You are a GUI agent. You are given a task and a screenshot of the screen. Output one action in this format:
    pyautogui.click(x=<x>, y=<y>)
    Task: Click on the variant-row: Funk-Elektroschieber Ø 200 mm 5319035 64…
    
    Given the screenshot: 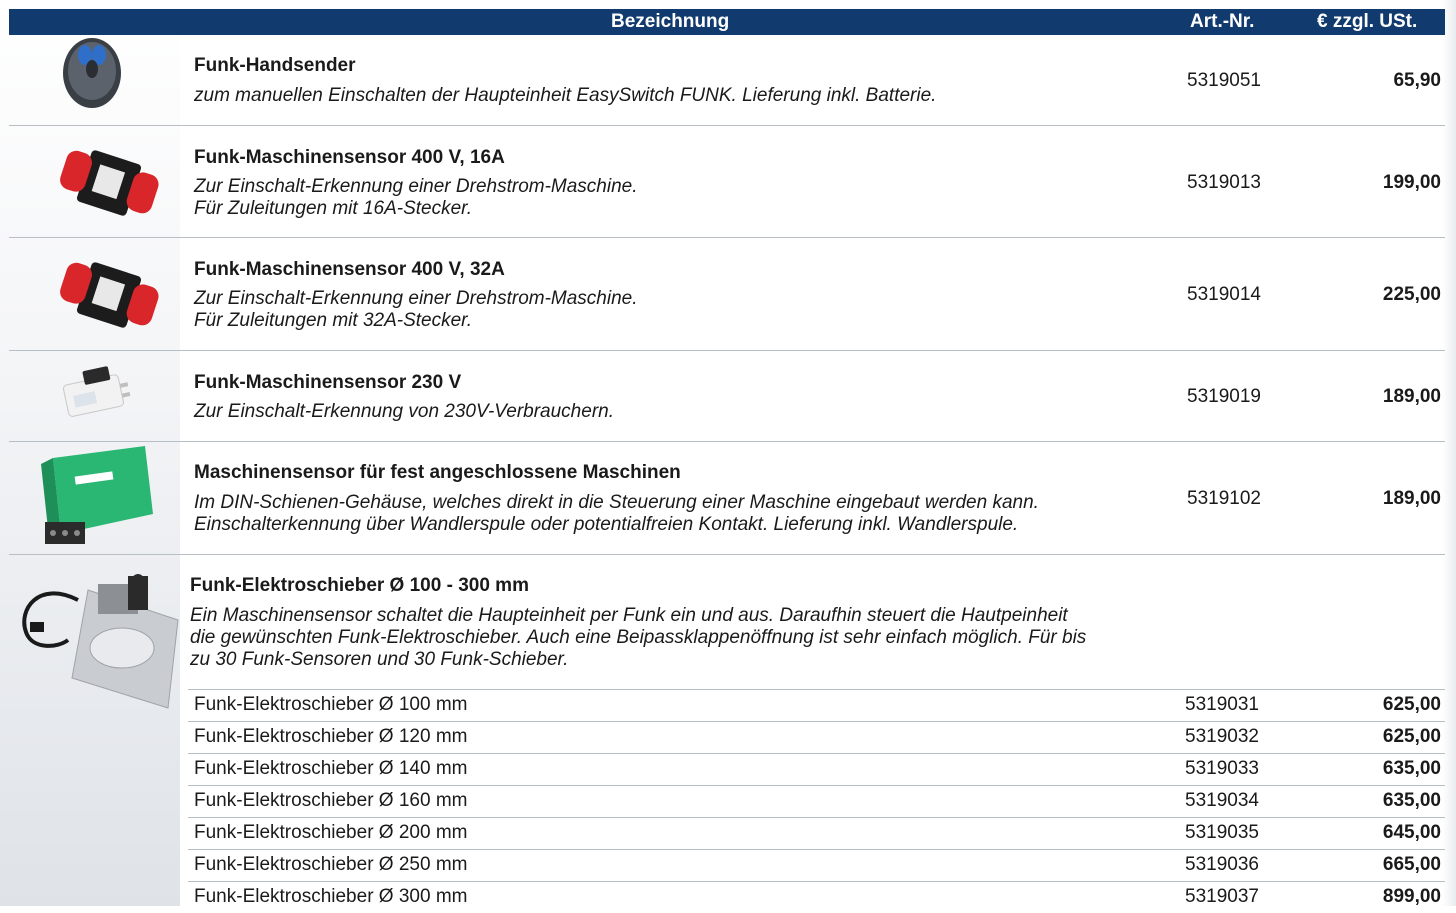 What is the action you would take?
    pyautogui.click(x=816, y=833)
    